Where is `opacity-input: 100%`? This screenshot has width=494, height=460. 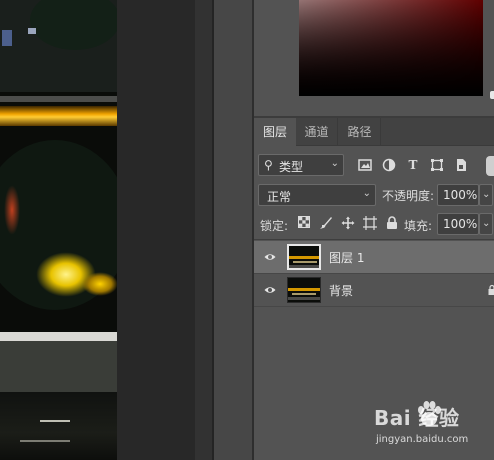 opacity-input: 100% is located at coordinates (458, 195).